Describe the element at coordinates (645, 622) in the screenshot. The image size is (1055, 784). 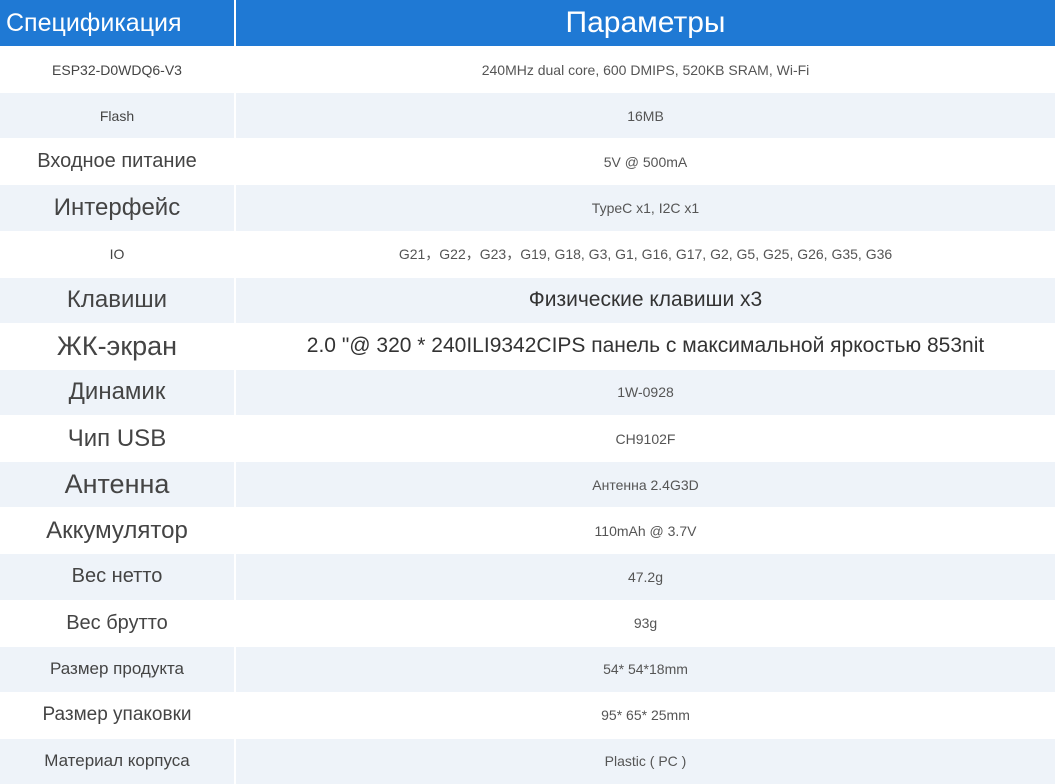
I see `value-cell: 93g` at that location.